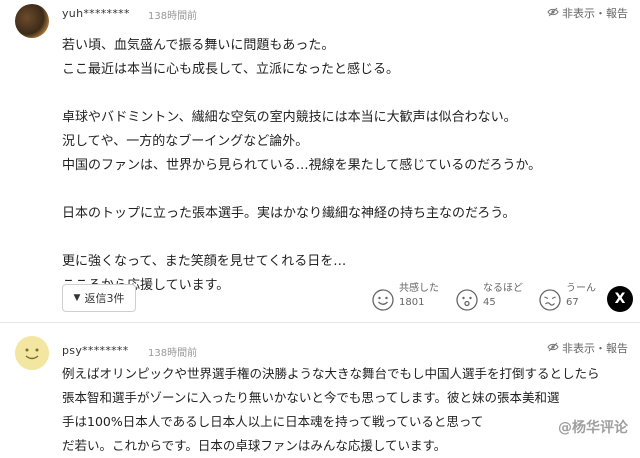 This screenshot has height=458, width=640. Describe the element at coordinates (230, 69) in the screenshot. I see `comment-line: ここ最近は本当に心も成長して、立派になったと感じる。` at that location.